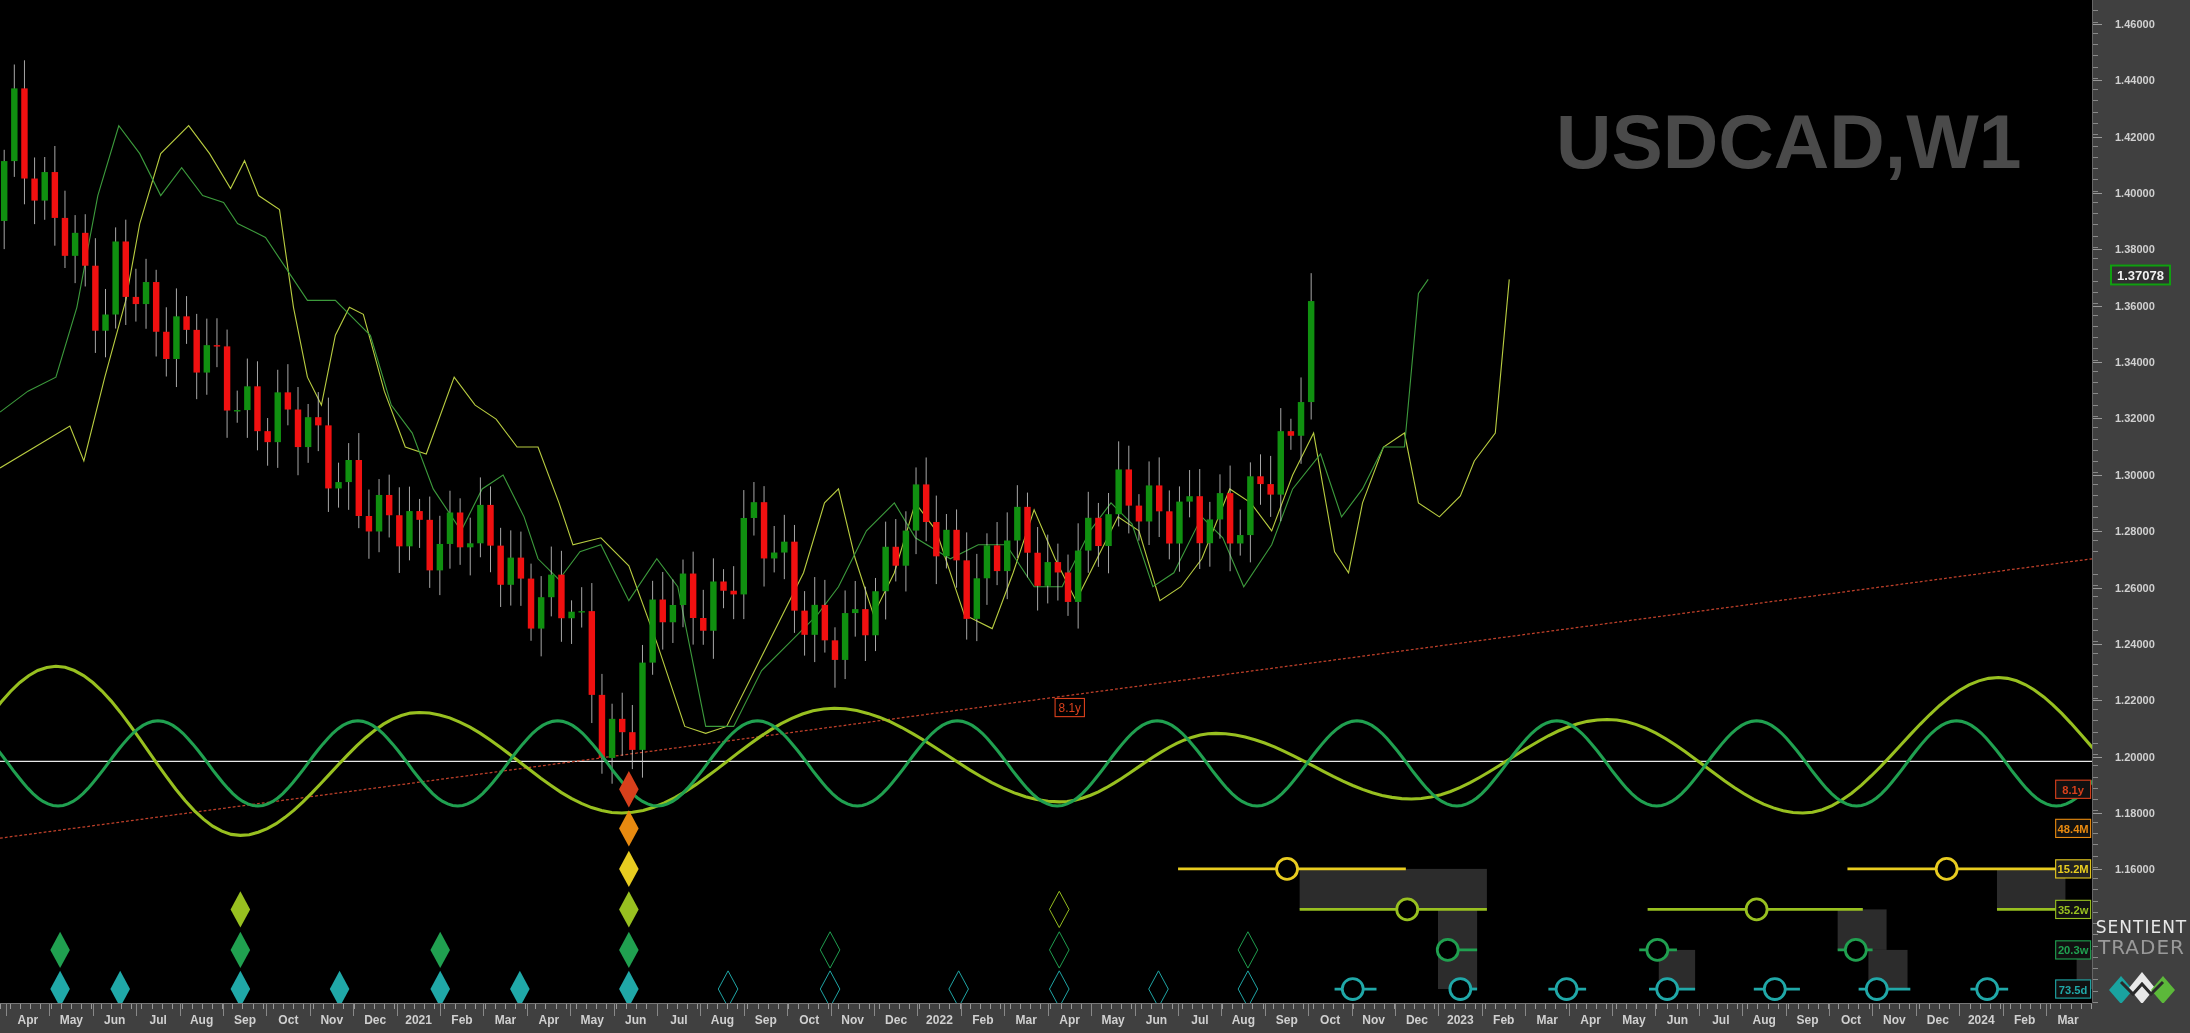 The width and height of the screenshot is (2190, 1033). What do you see at coordinates (2135, 700) in the screenshot?
I see `price-tick-label: 1.22000` at bounding box center [2135, 700].